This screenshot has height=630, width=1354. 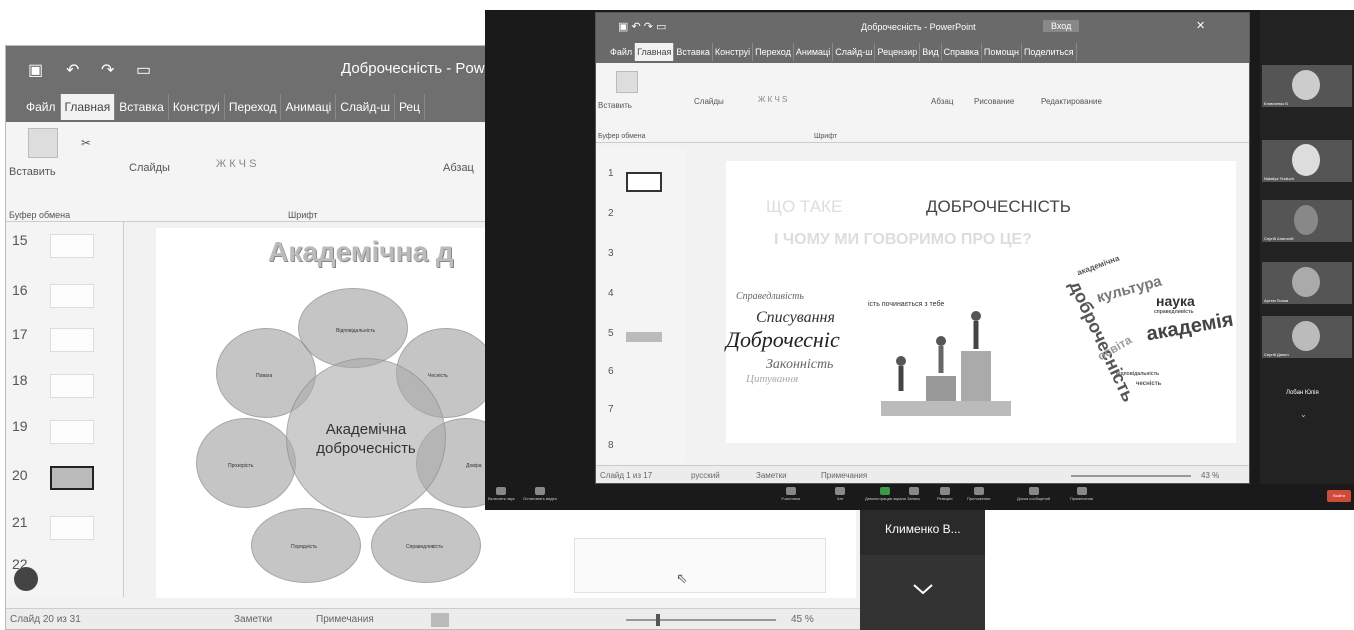 What do you see at coordinates (840, 494) in the screenshot?
I see `chat-button: Чат` at bounding box center [840, 494].